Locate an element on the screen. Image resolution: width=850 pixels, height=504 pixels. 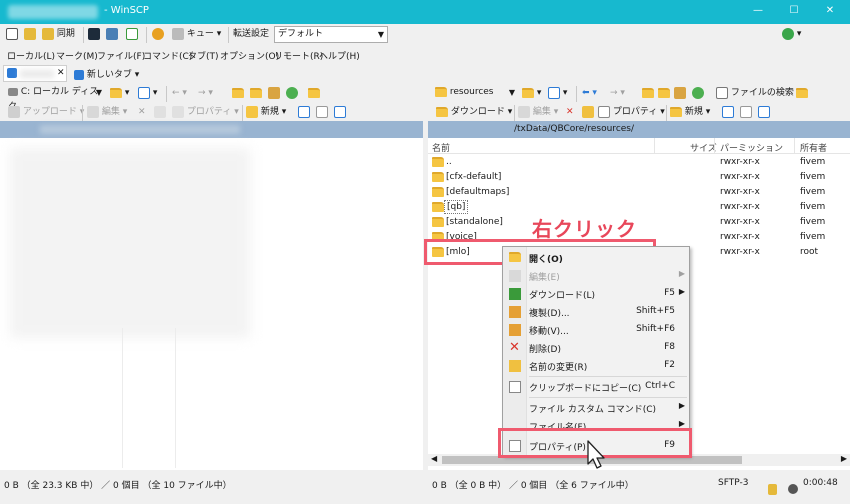
local-new-button: 新規 ▾ is located at coordinates (266, 112).